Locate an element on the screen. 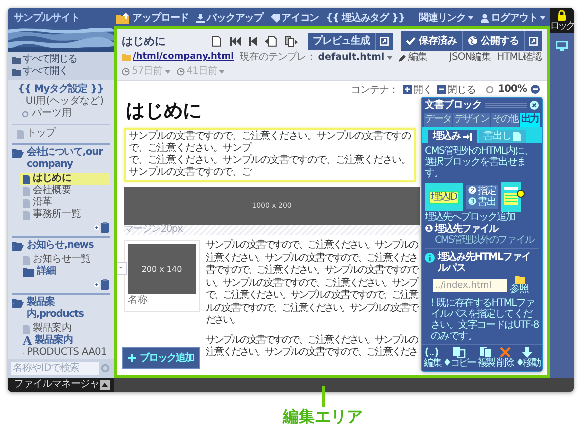 This screenshot has width=582, height=436. copy-page-icon is located at coordinates (291, 41).